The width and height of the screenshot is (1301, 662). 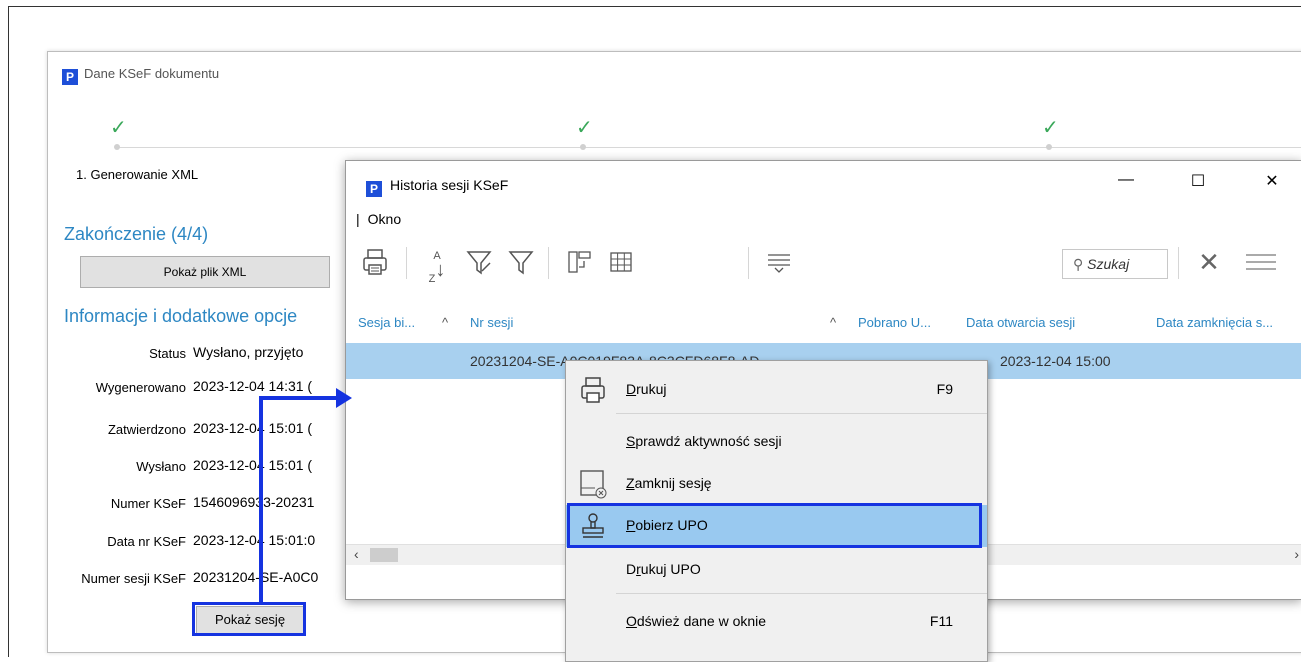 I want to click on shortcut-label: F9, so click(x=944, y=389).